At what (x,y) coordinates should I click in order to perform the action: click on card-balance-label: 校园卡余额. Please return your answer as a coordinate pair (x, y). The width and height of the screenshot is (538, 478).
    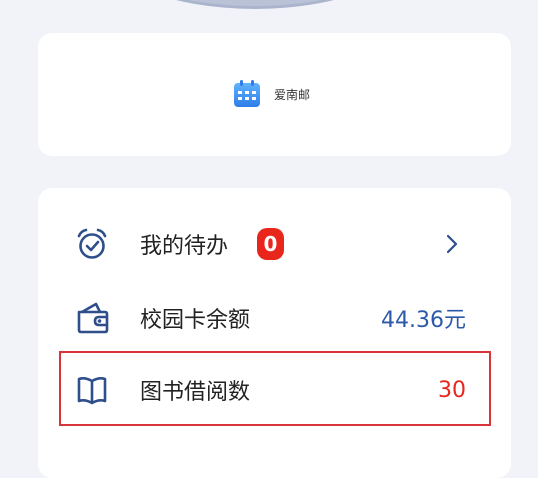
    Looking at the image, I should click on (195, 320).